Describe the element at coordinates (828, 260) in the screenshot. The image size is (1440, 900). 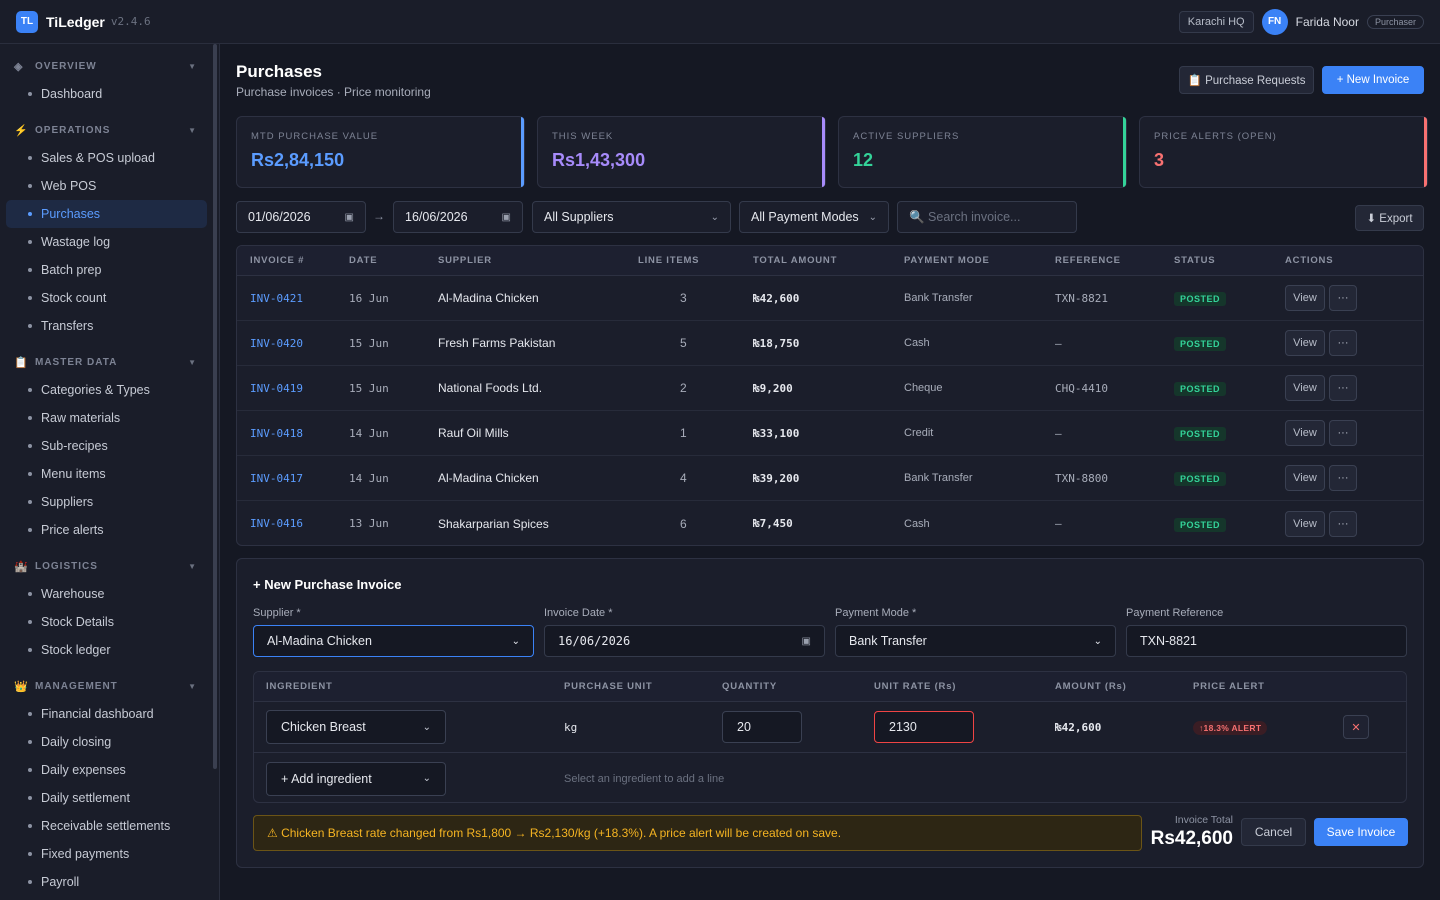
I see `col-total: TOTAL AMOUNT` at that location.